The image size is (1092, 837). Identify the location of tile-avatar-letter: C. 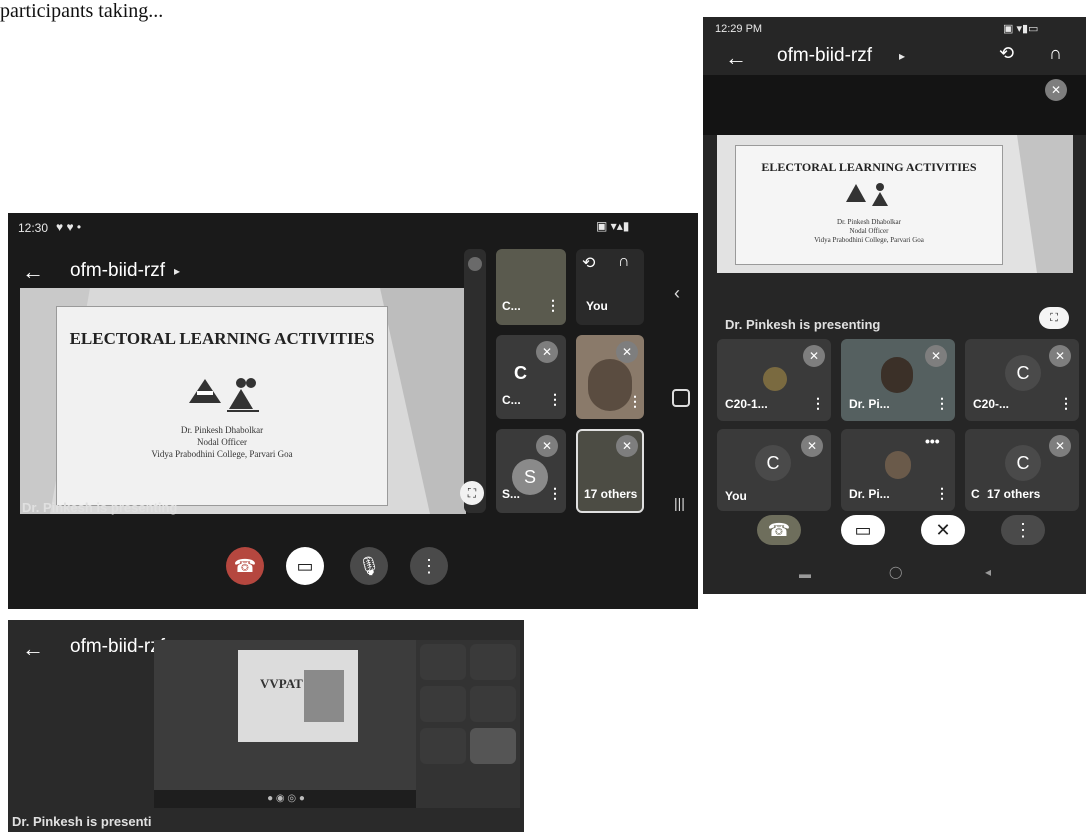
(520, 373).